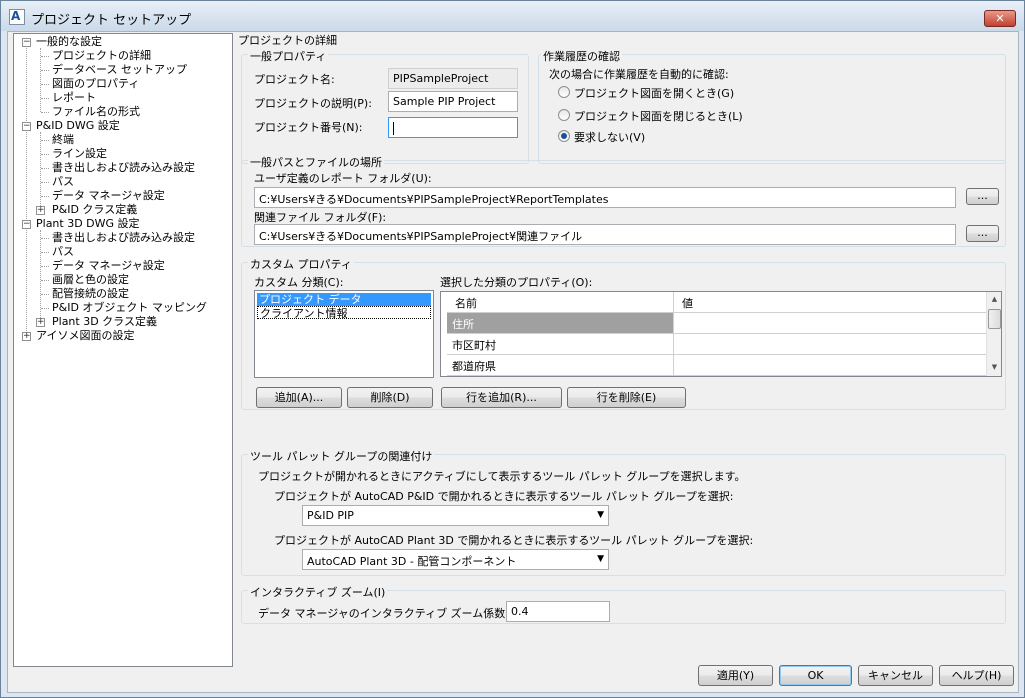 This screenshot has height=698, width=1025. What do you see at coordinates (994, 319) in the screenshot?
I see `scroll-thumb` at bounding box center [994, 319].